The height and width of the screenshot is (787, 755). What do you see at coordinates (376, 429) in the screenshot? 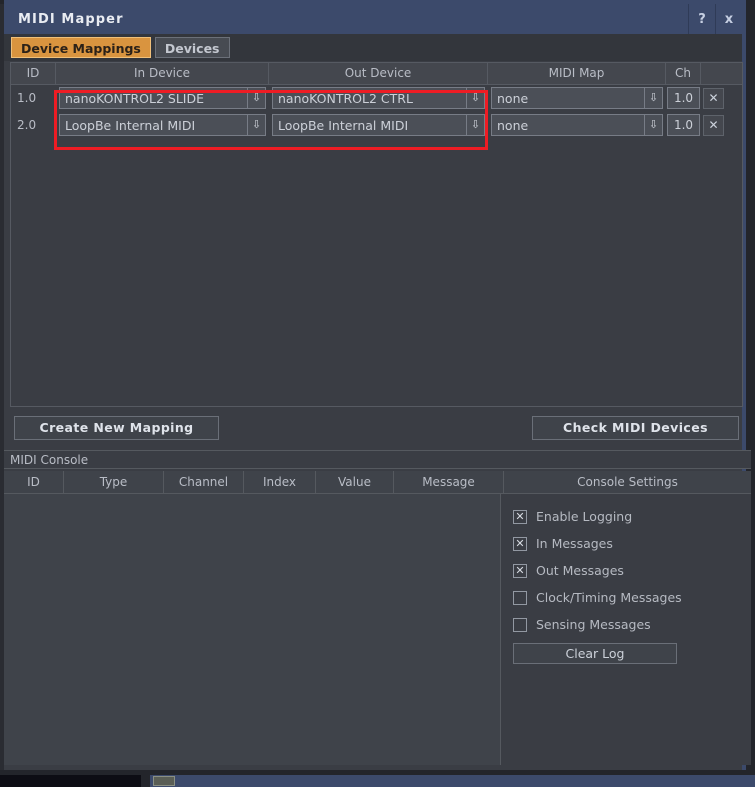
I see `mapping-actions-row: Create New Mapping Check MIDI Devices` at bounding box center [376, 429].